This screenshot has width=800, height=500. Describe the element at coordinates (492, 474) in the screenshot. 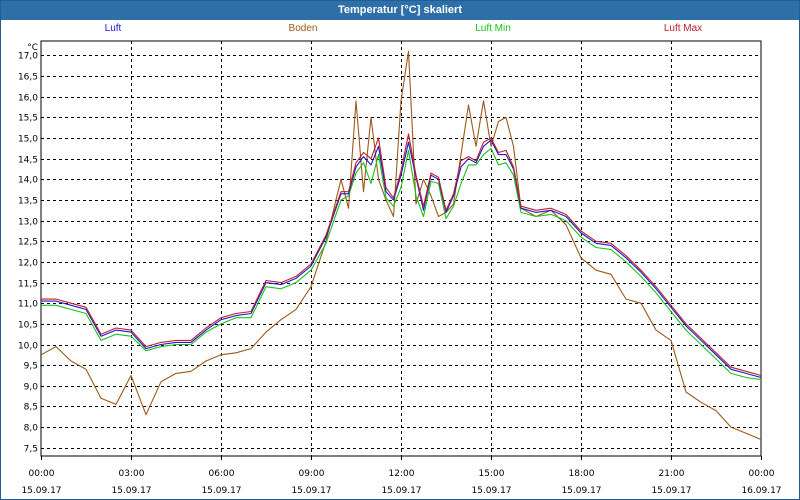

I see `x-tick-time-label: 15:00` at that location.